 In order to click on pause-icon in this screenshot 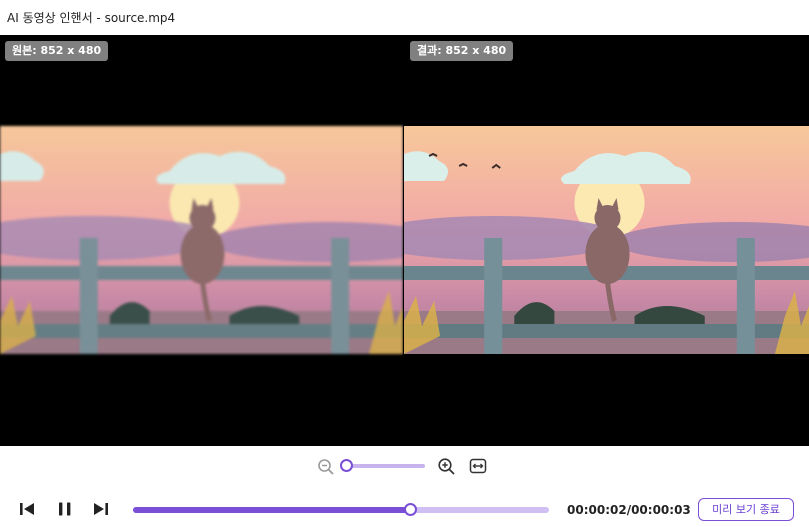, I will do `click(65, 509)`.